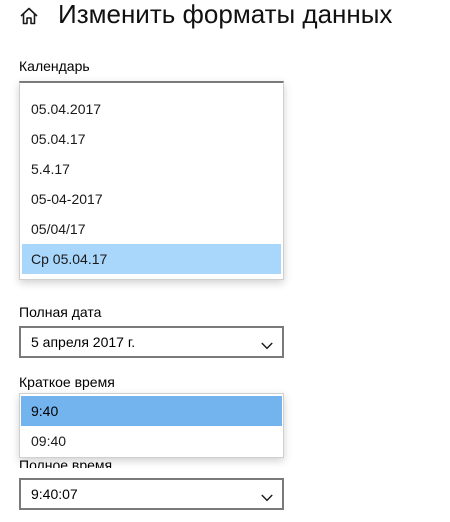  What do you see at coordinates (29, 16) in the screenshot?
I see `home-icon` at bounding box center [29, 16].